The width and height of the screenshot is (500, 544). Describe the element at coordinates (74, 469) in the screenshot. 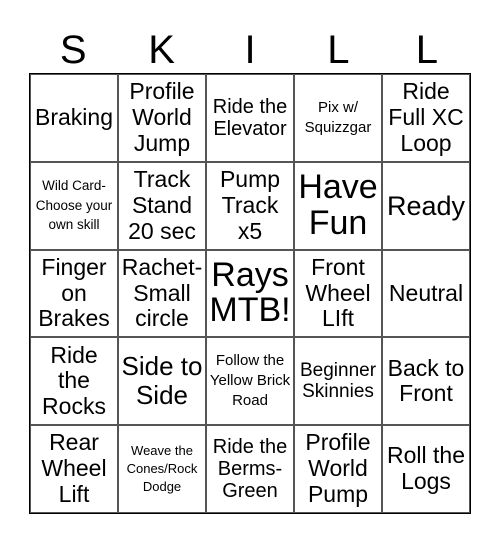

I see `bingo-cell: Rear Wheel Lift` at that location.